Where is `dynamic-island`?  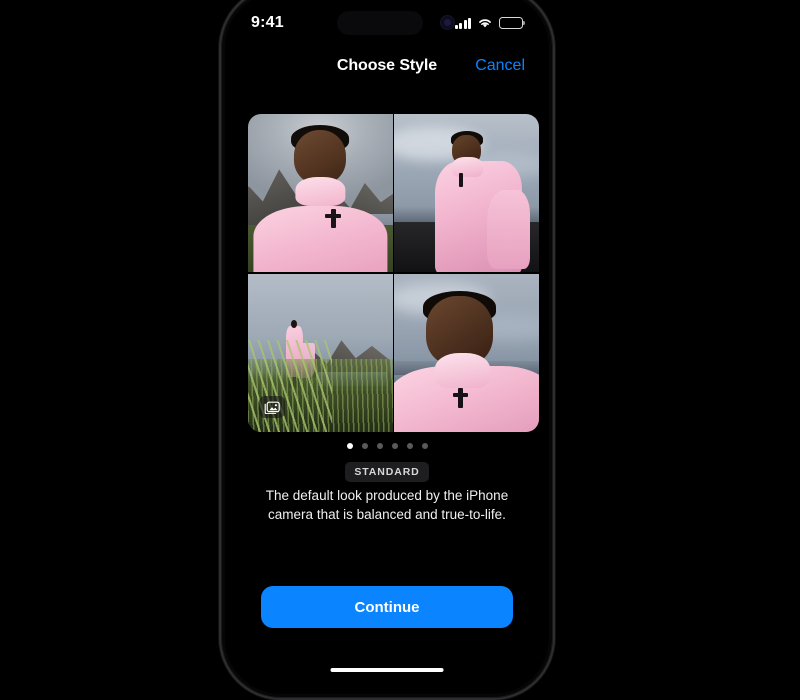 dynamic-island is located at coordinates (395, 23).